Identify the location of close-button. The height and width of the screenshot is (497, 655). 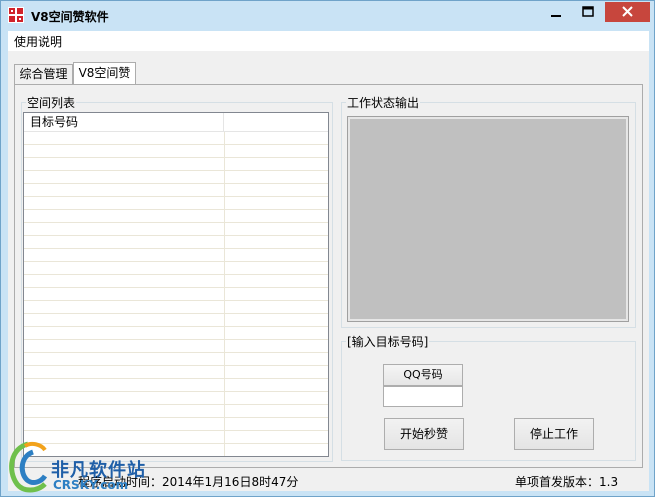
(627, 12).